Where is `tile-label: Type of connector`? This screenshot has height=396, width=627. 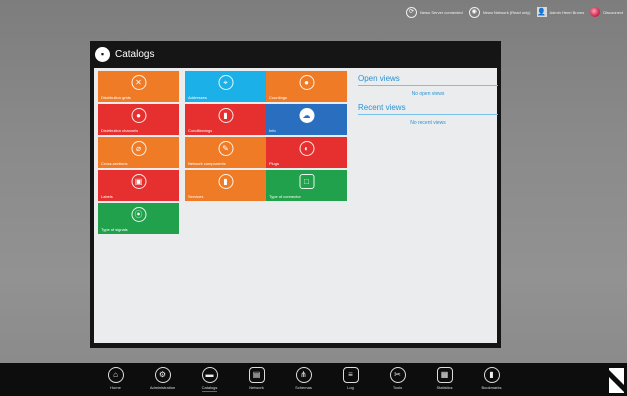 tile-label: Type of connector is located at coordinates (285, 196).